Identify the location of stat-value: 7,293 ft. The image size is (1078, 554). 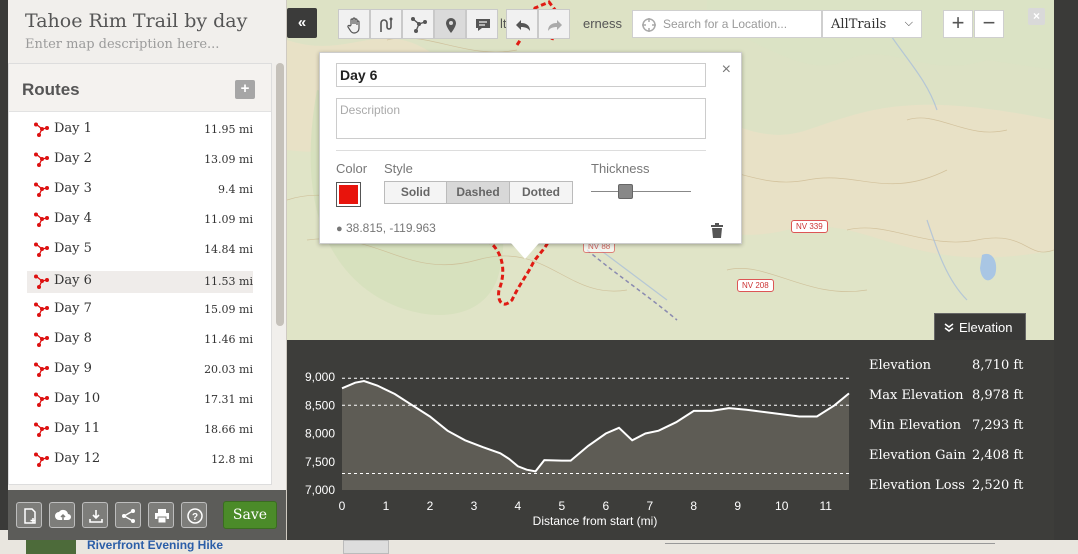
(998, 425).